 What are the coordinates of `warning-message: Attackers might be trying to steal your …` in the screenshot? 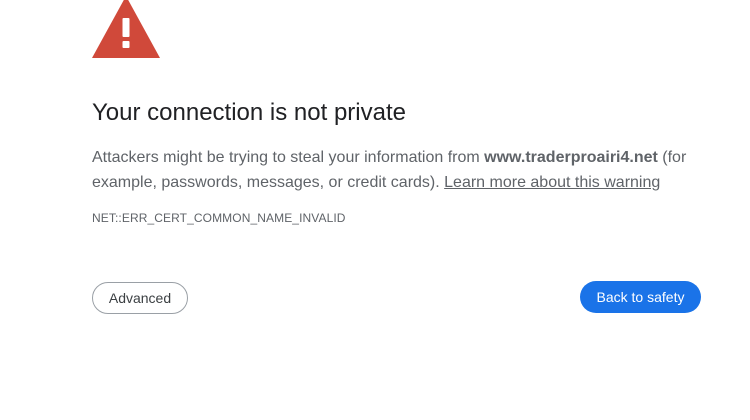 It's located at (402, 170).